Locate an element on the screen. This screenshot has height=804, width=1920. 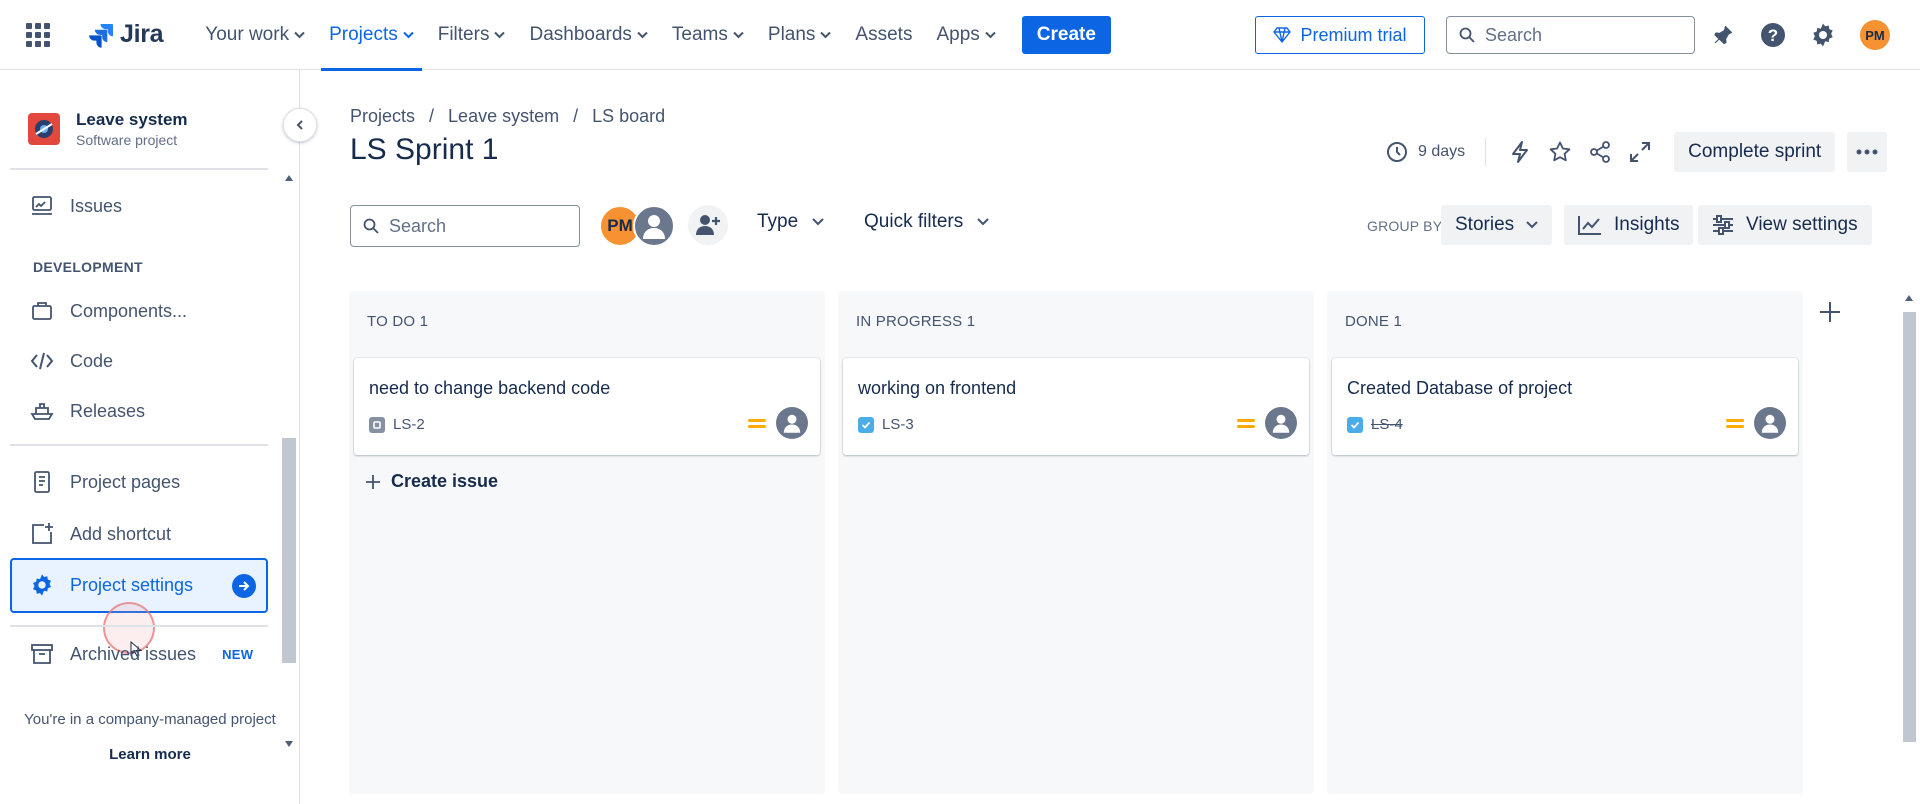
top-search-placeholder: Search is located at coordinates (1514, 34).